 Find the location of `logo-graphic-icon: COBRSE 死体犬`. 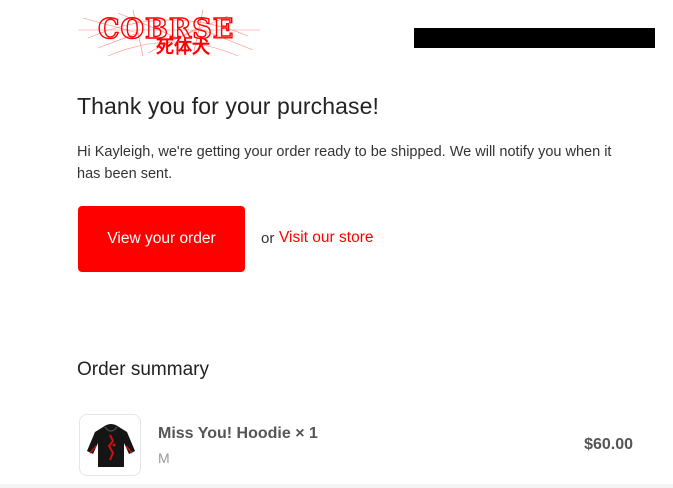

logo-graphic-icon: COBRSE 死体犬 is located at coordinates (169, 33).